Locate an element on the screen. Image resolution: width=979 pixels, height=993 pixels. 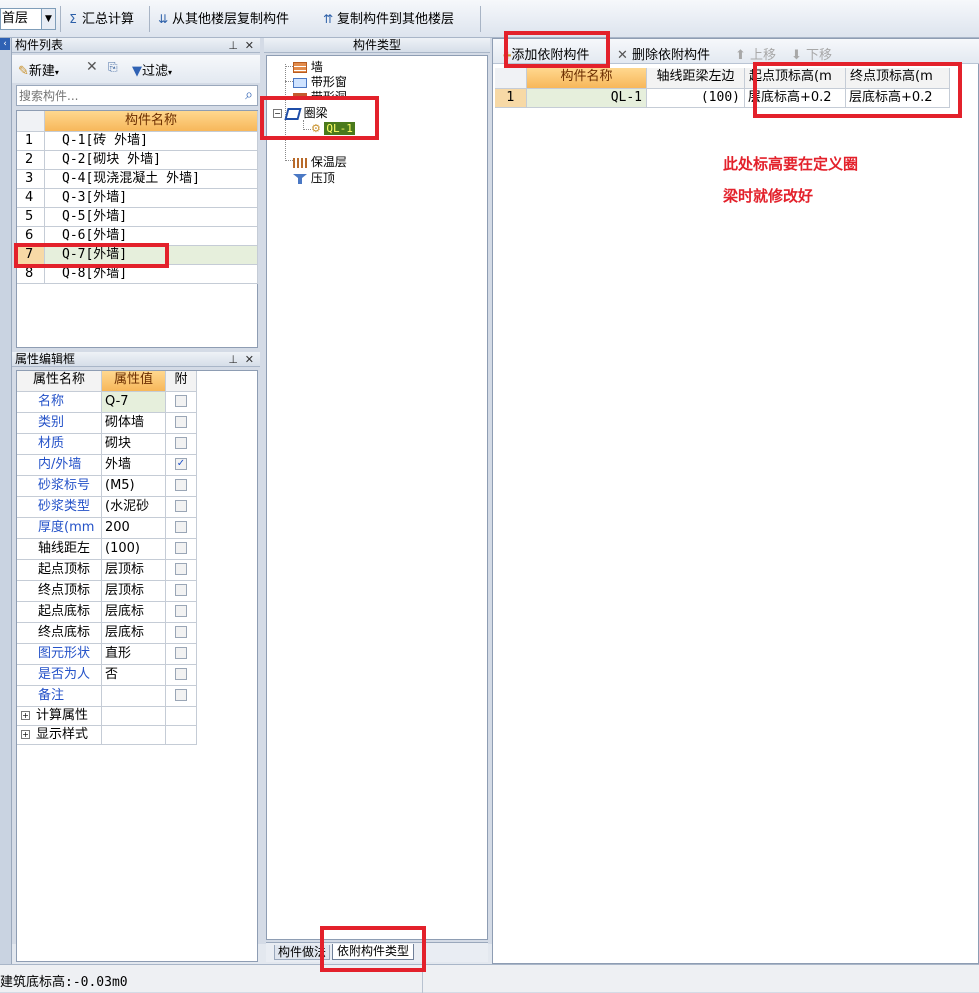
copy-up-icon: ⇈ is located at coordinates (328, 19).